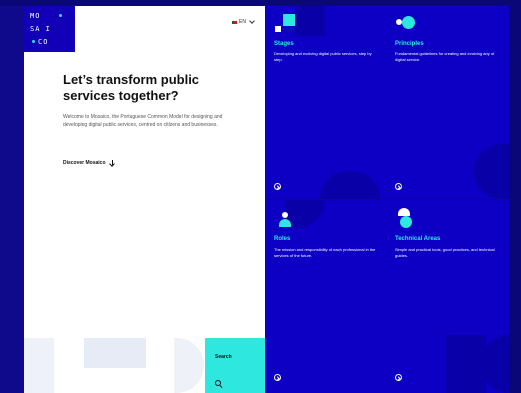  I want to click on principles-icon, so click(408, 22).